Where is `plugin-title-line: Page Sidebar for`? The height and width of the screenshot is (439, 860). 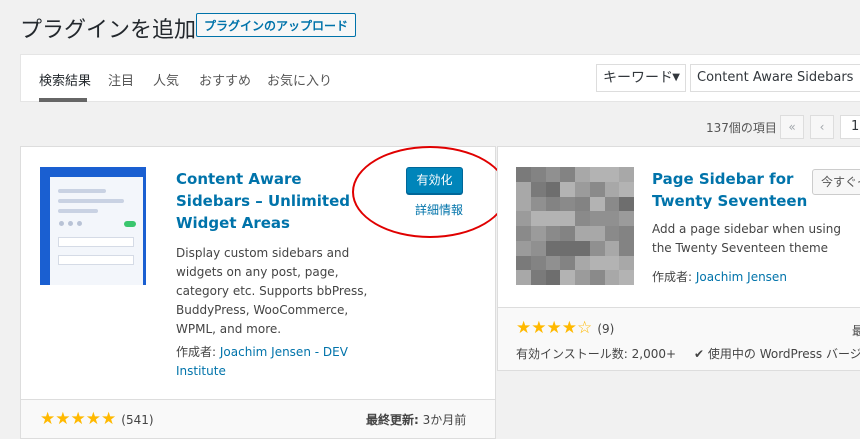
plugin-title-line: Page Sidebar for is located at coordinates (723, 179).